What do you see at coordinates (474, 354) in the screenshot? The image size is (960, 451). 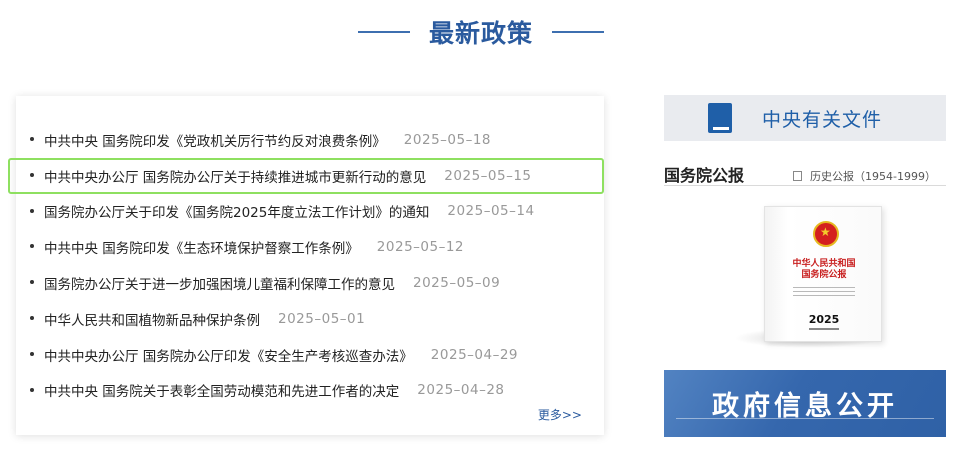 I see `news-date: 2025–04–29` at bounding box center [474, 354].